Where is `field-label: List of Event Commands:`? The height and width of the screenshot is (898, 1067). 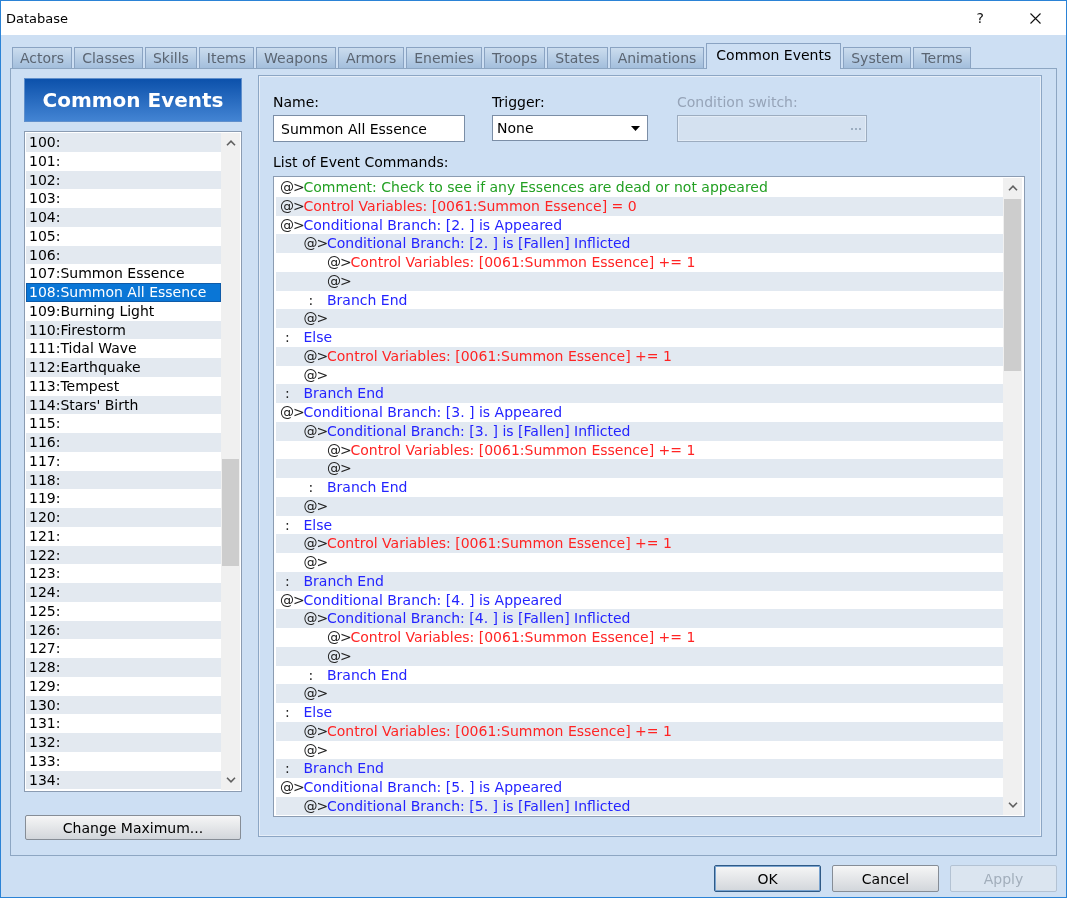 field-label: List of Event Commands: is located at coordinates (361, 162).